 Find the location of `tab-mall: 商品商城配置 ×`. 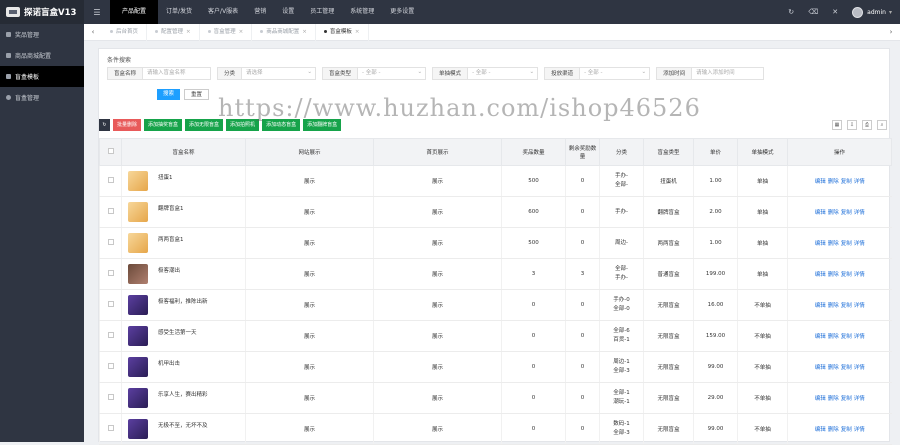

tab-mall: 商品商城配置 × is located at coordinates (284, 32).